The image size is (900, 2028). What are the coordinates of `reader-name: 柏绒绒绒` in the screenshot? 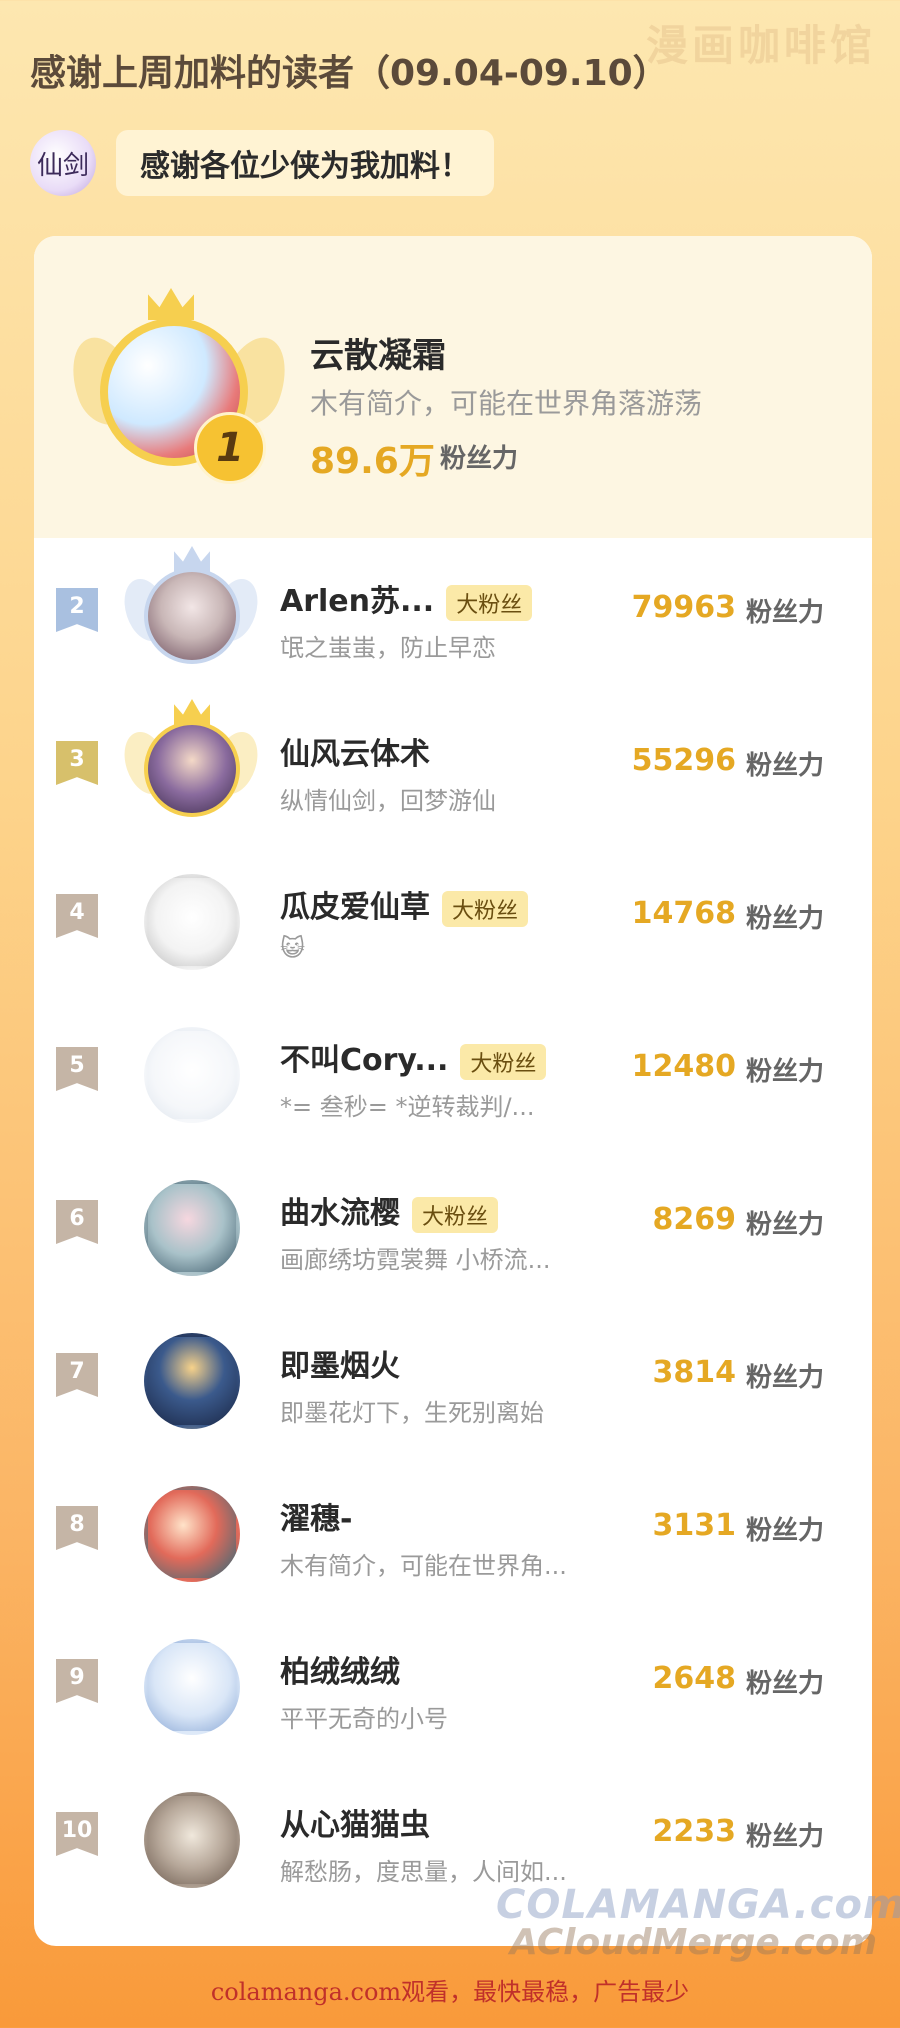 It's located at (340, 1669).